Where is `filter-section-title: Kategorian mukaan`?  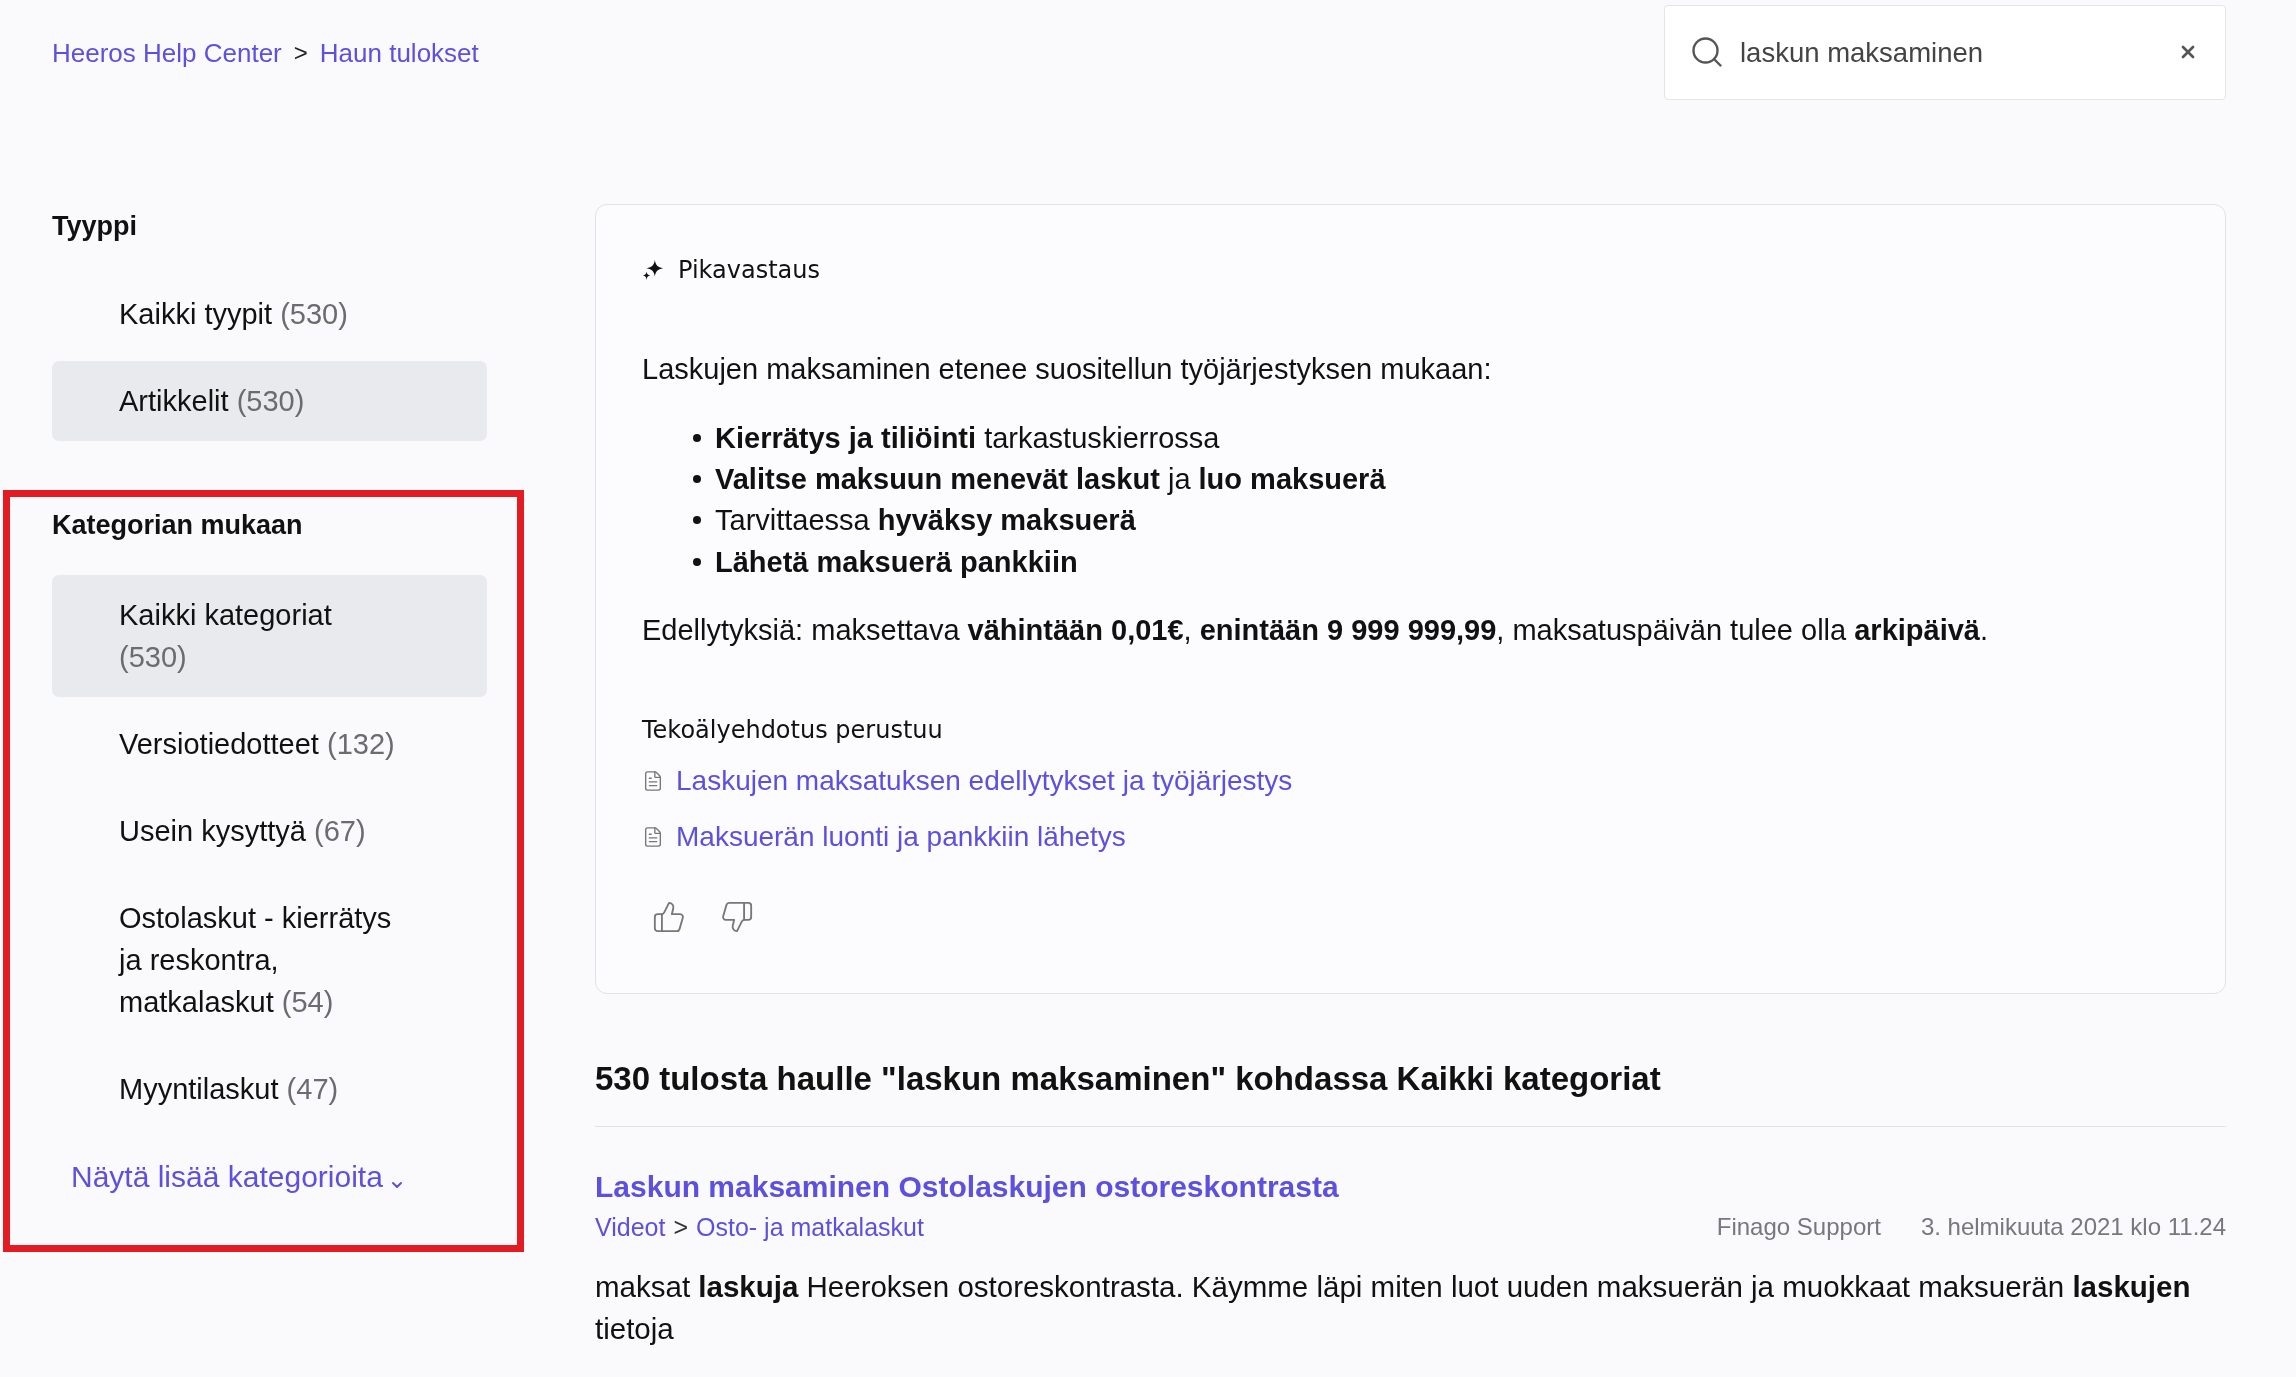 filter-section-title: Kategorian mukaan is located at coordinates (178, 525).